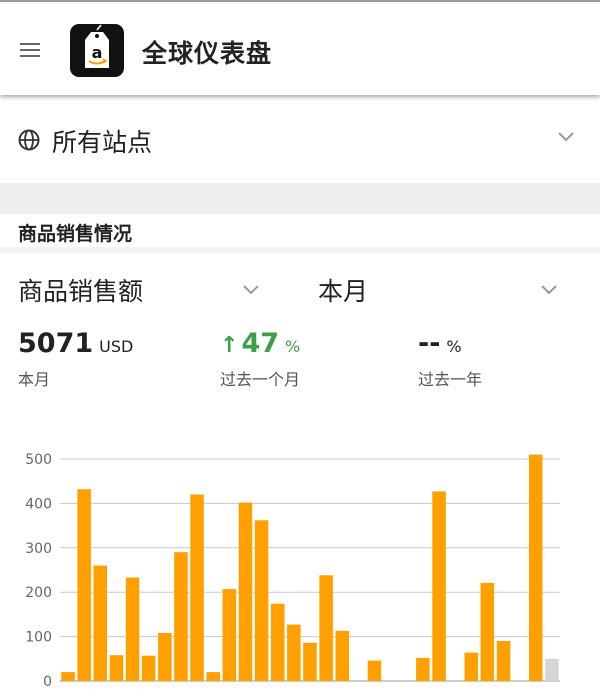 This screenshot has height=689, width=600. I want to click on svg-text: a, so click(97, 52).